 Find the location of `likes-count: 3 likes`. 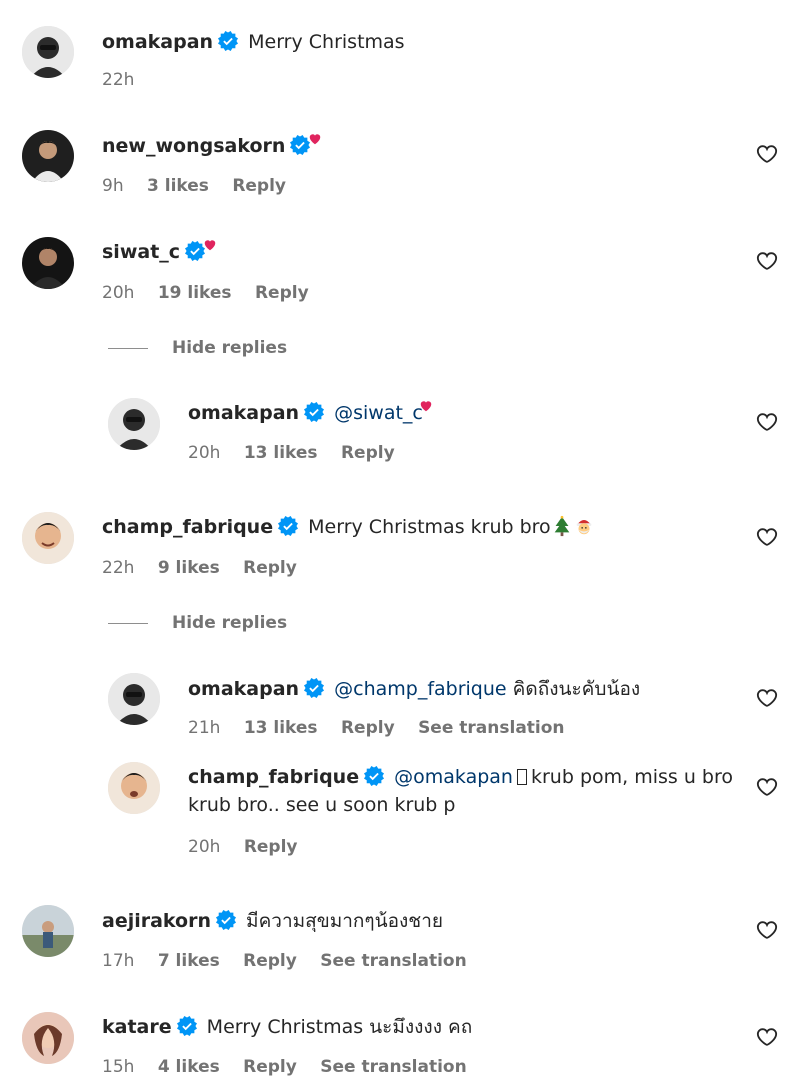

likes-count: 3 likes is located at coordinates (178, 186).